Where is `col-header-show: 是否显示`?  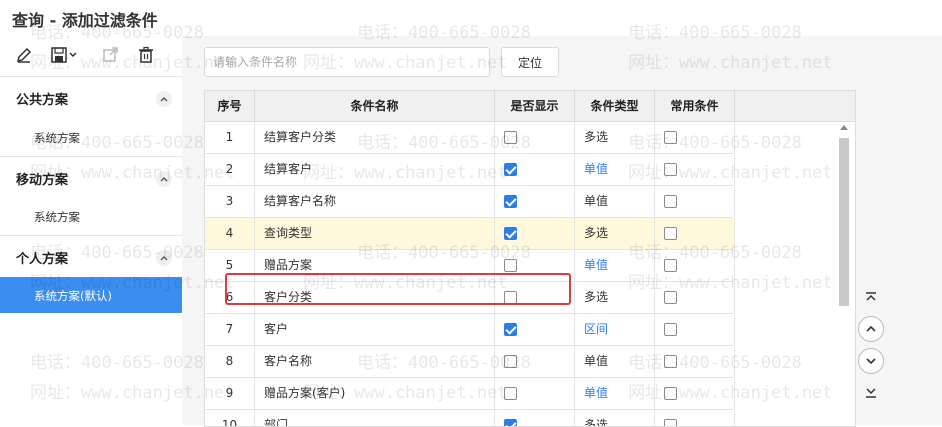
col-header-show: 是否显示 is located at coordinates (535, 106).